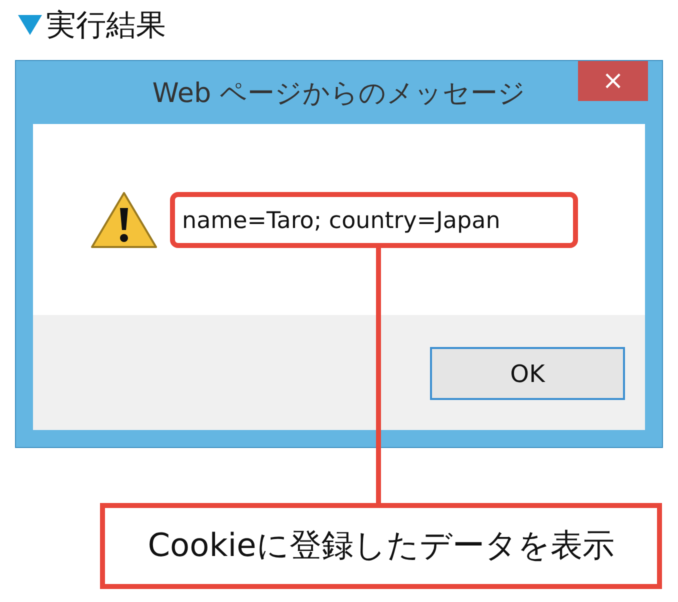 The image size is (678, 602). Describe the element at coordinates (339, 93) in the screenshot. I see `window-title: Web ページからのメッセージ` at that location.